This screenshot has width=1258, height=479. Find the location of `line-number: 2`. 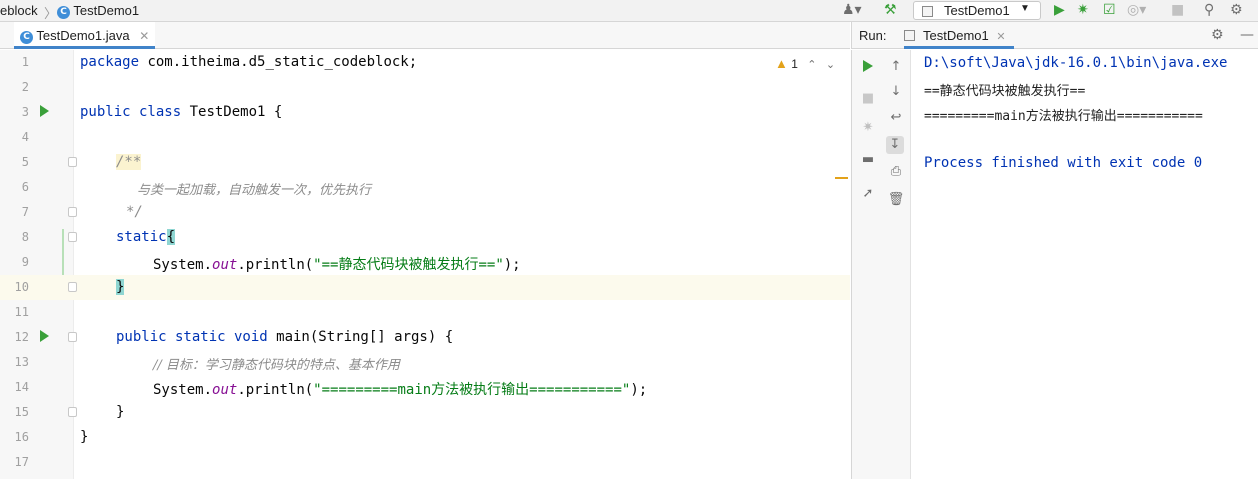

line-number: 2 is located at coordinates (25, 87).